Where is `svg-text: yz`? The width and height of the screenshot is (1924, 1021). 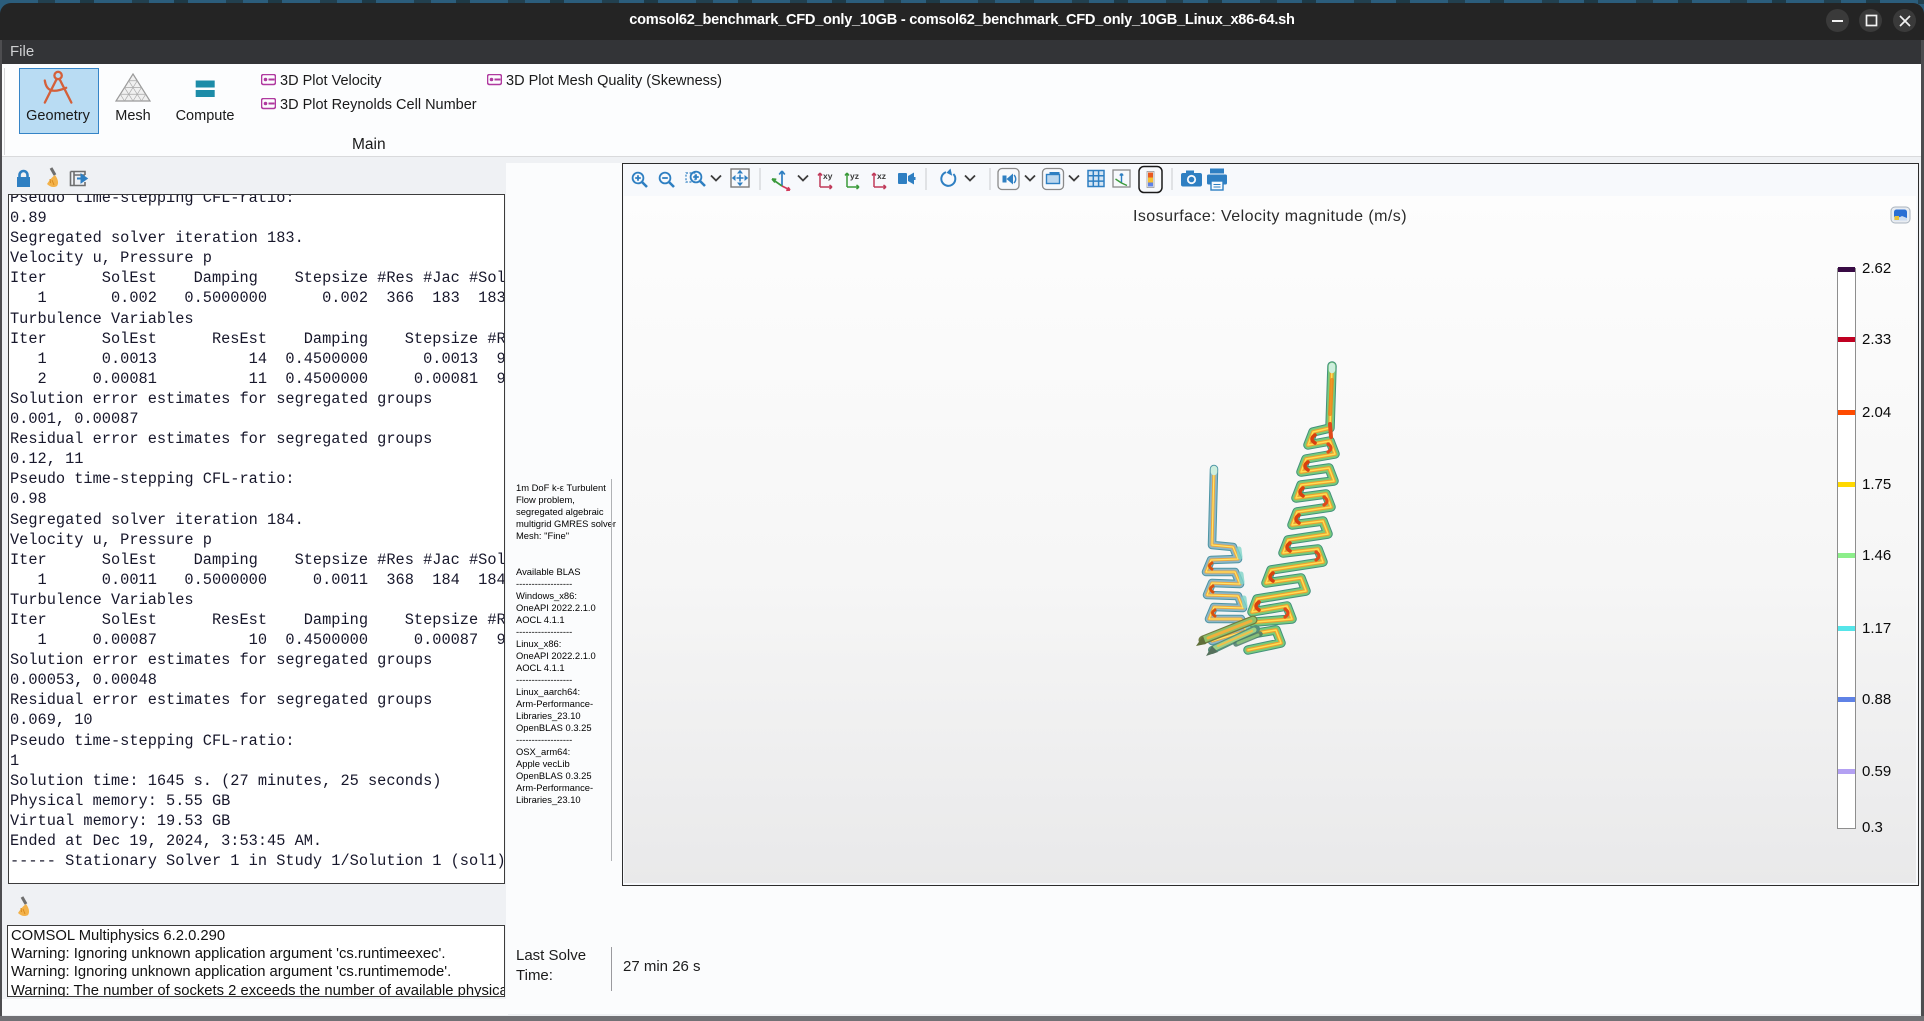
svg-text: yz is located at coordinates (854, 176).